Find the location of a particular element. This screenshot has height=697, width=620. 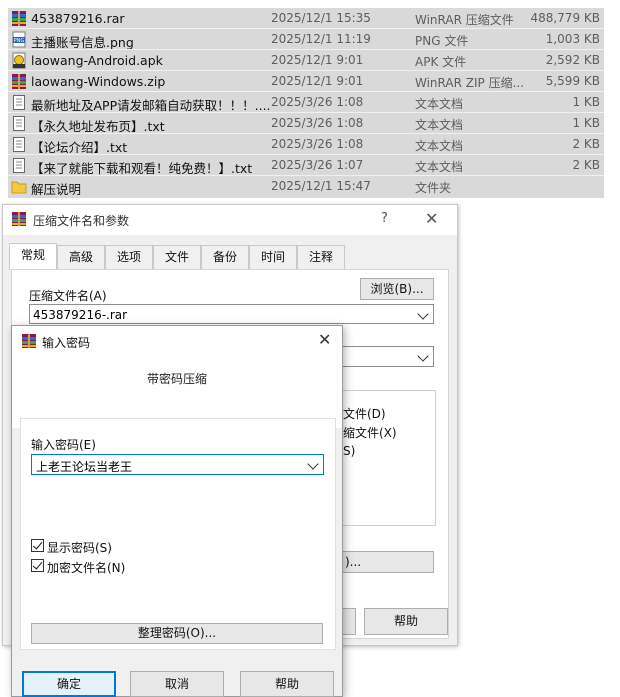

tab-files: 文件 is located at coordinates (177, 257).